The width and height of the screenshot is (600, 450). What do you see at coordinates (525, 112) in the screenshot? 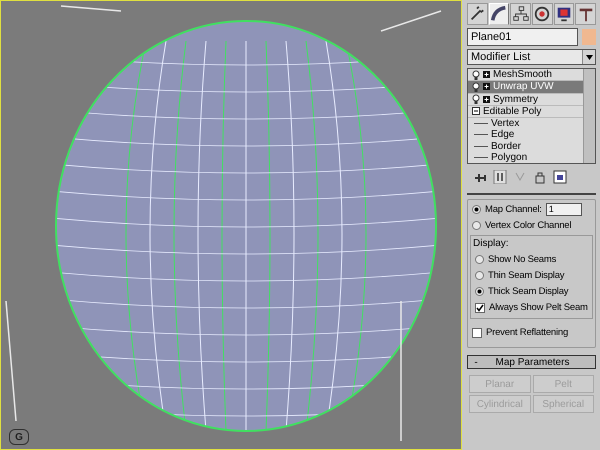
I see `modifier-stack-item: Editable Poly` at bounding box center [525, 112].